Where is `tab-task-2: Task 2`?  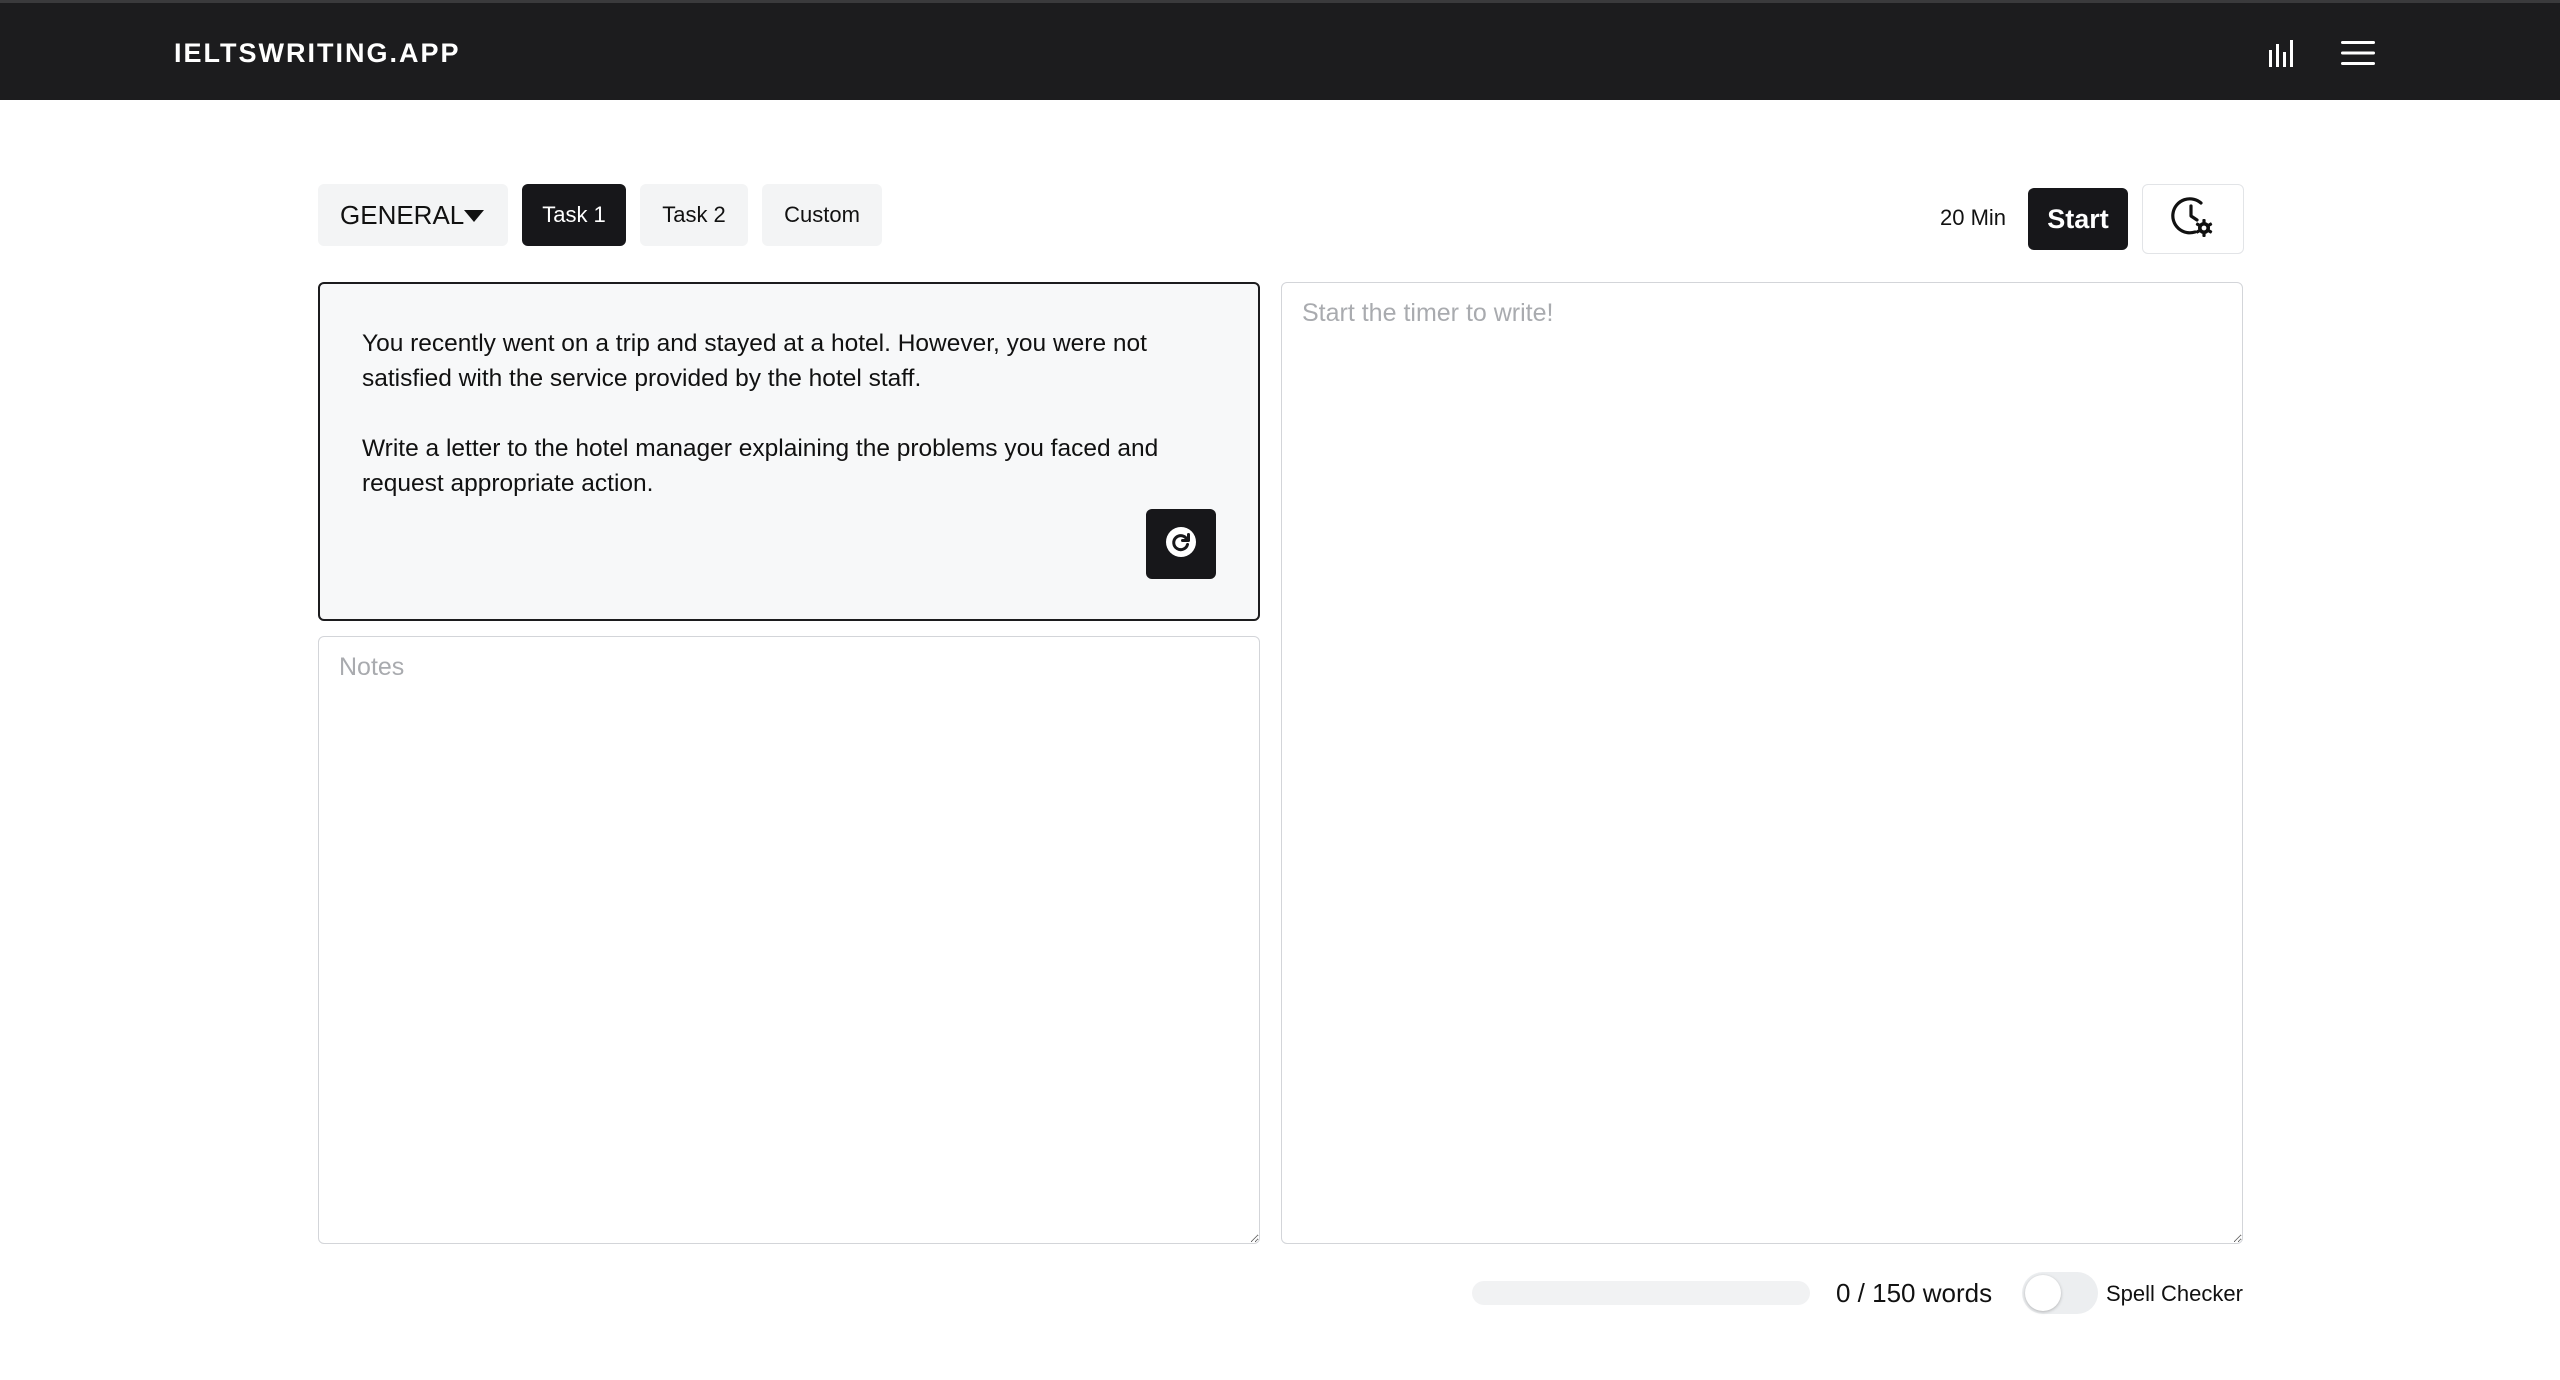
tab-task-2: Task 2 is located at coordinates (694, 215).